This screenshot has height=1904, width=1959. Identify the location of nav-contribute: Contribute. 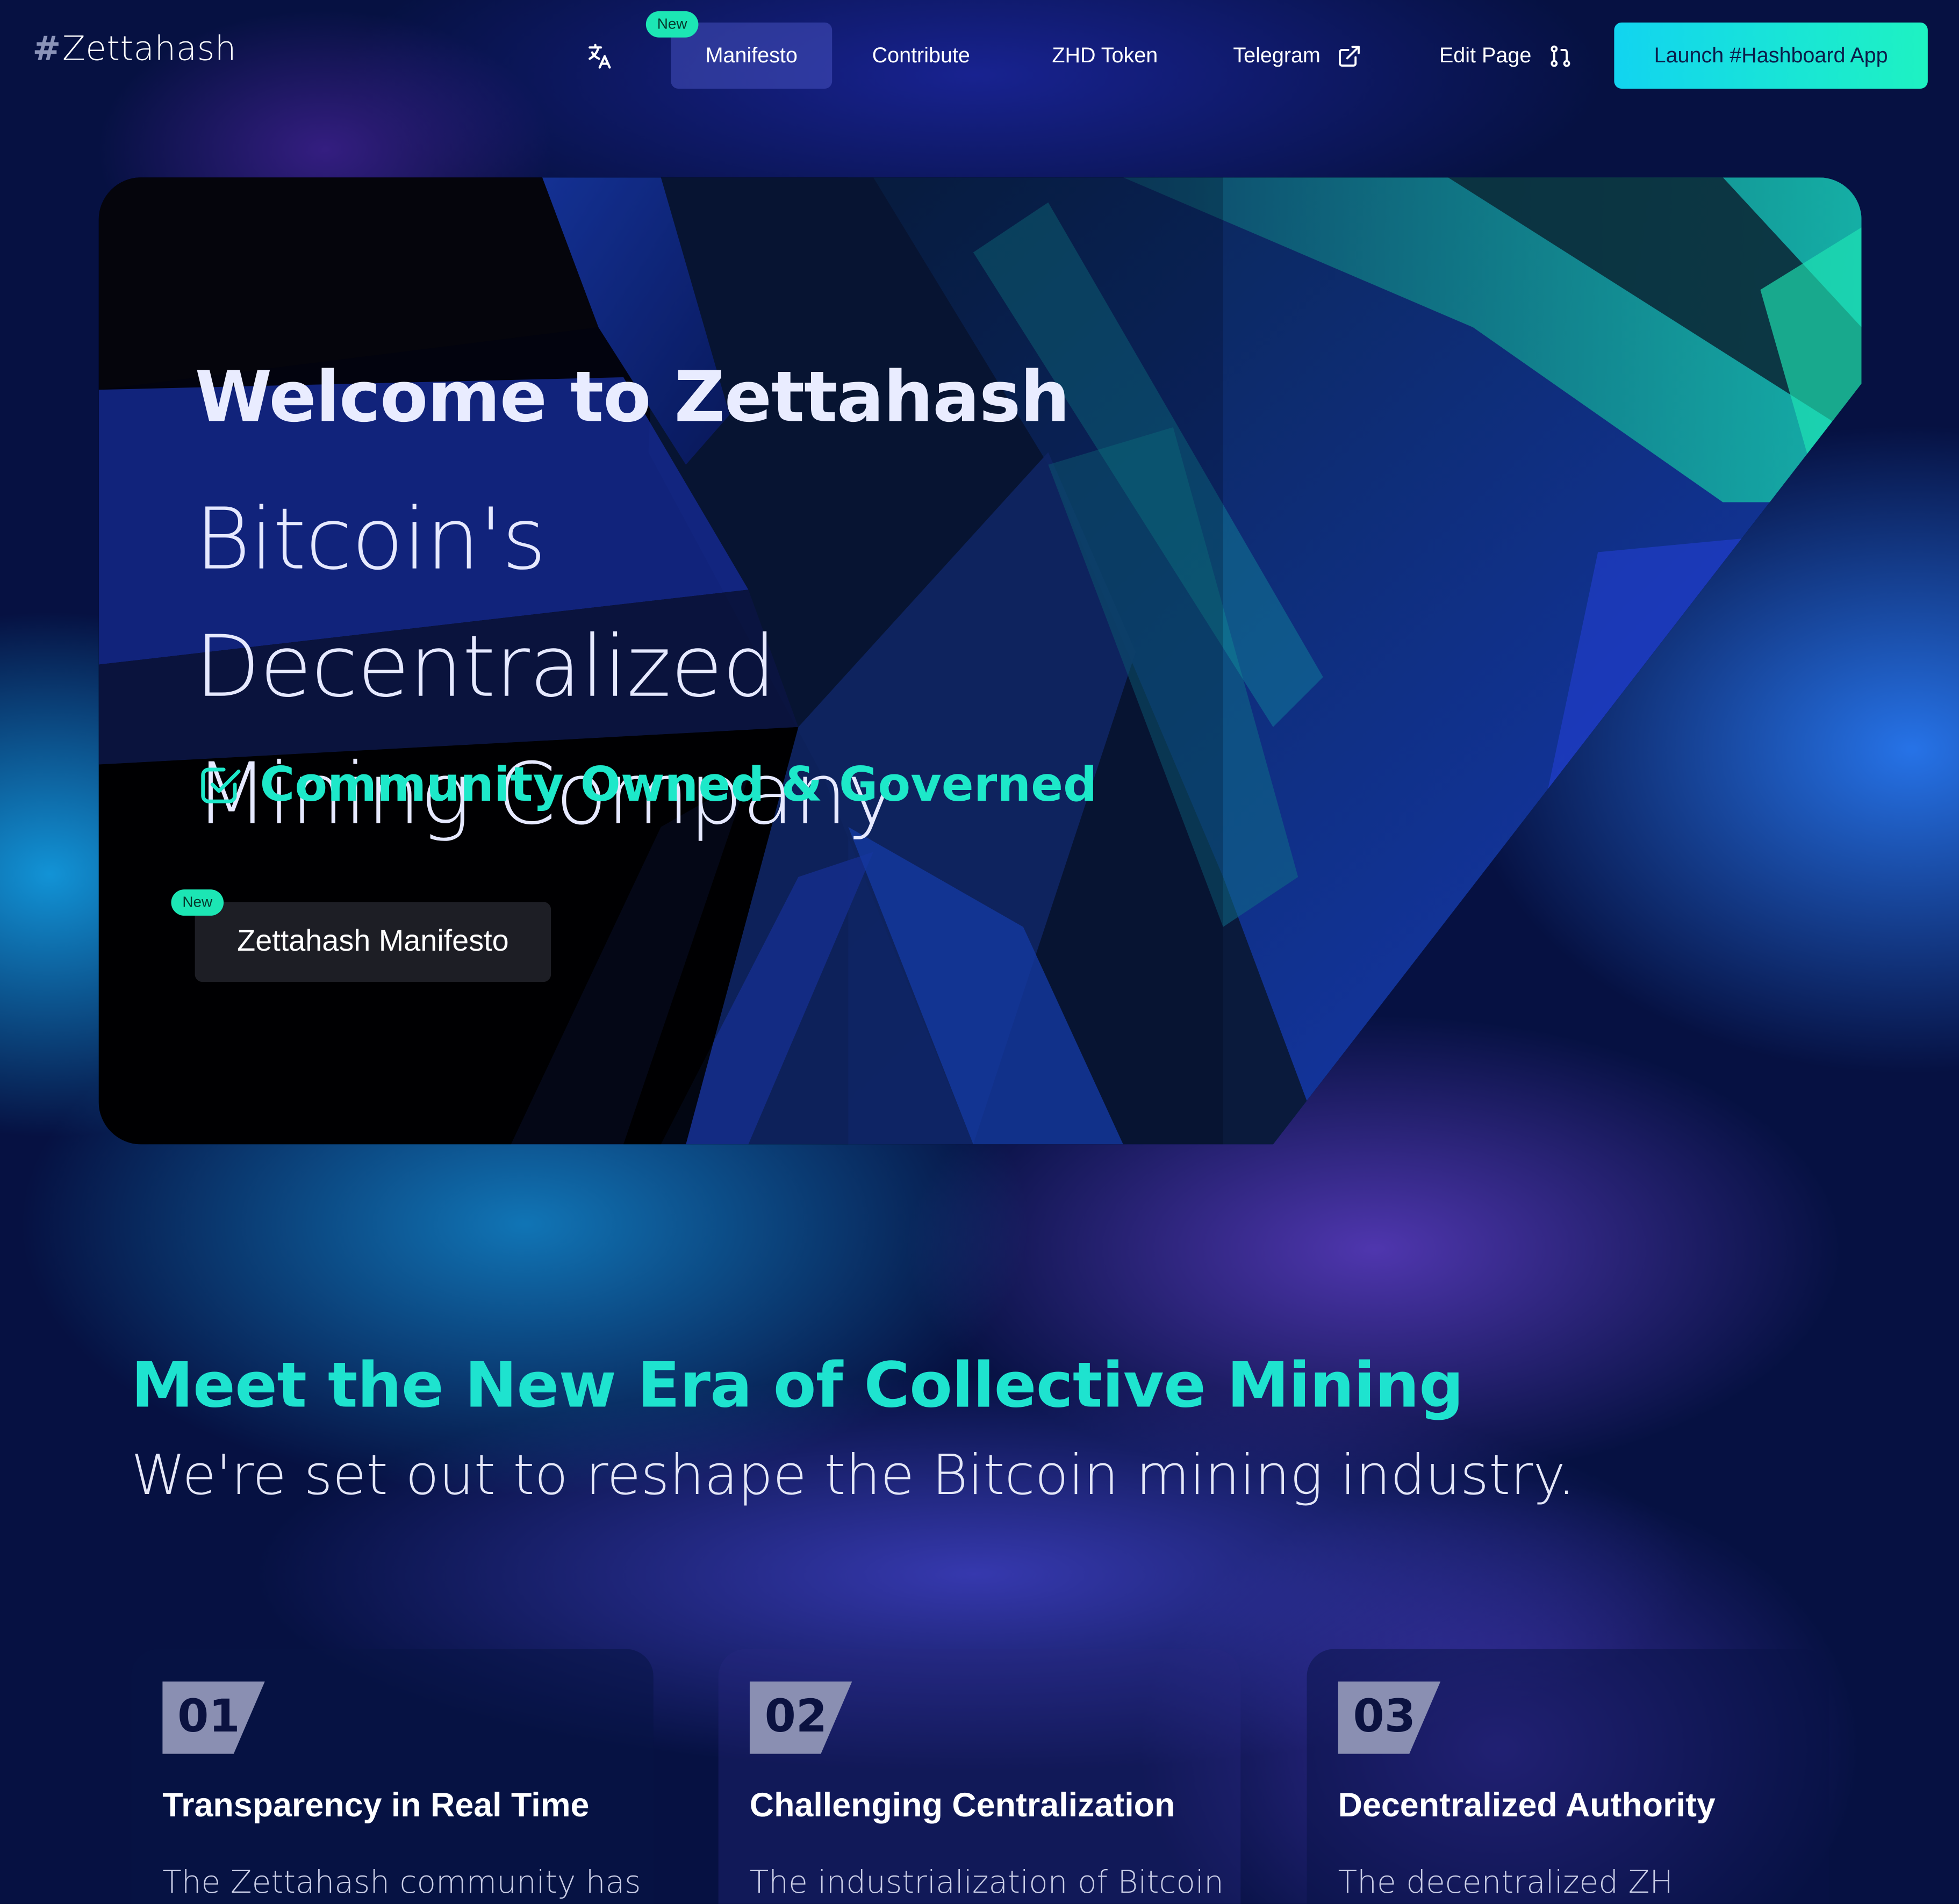
(921, 56).